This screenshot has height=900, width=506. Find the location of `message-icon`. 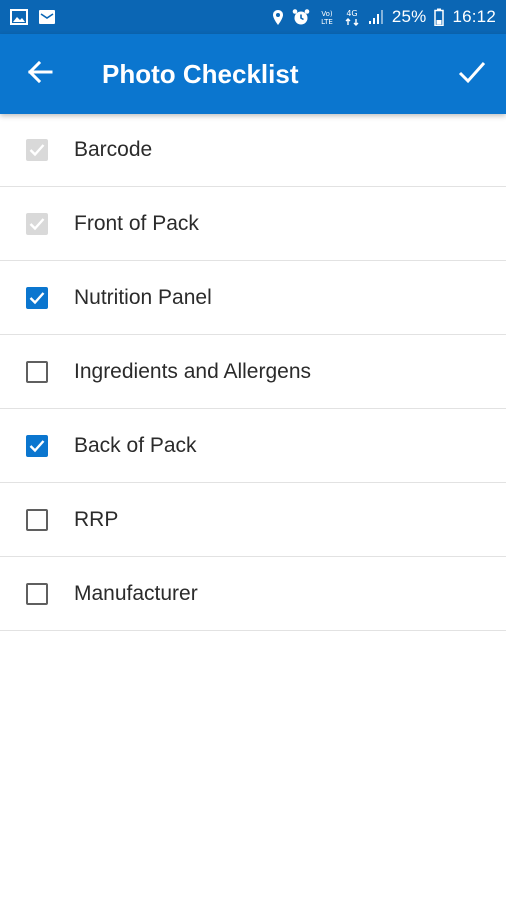

message-icon is located at coordinates (47, 17).